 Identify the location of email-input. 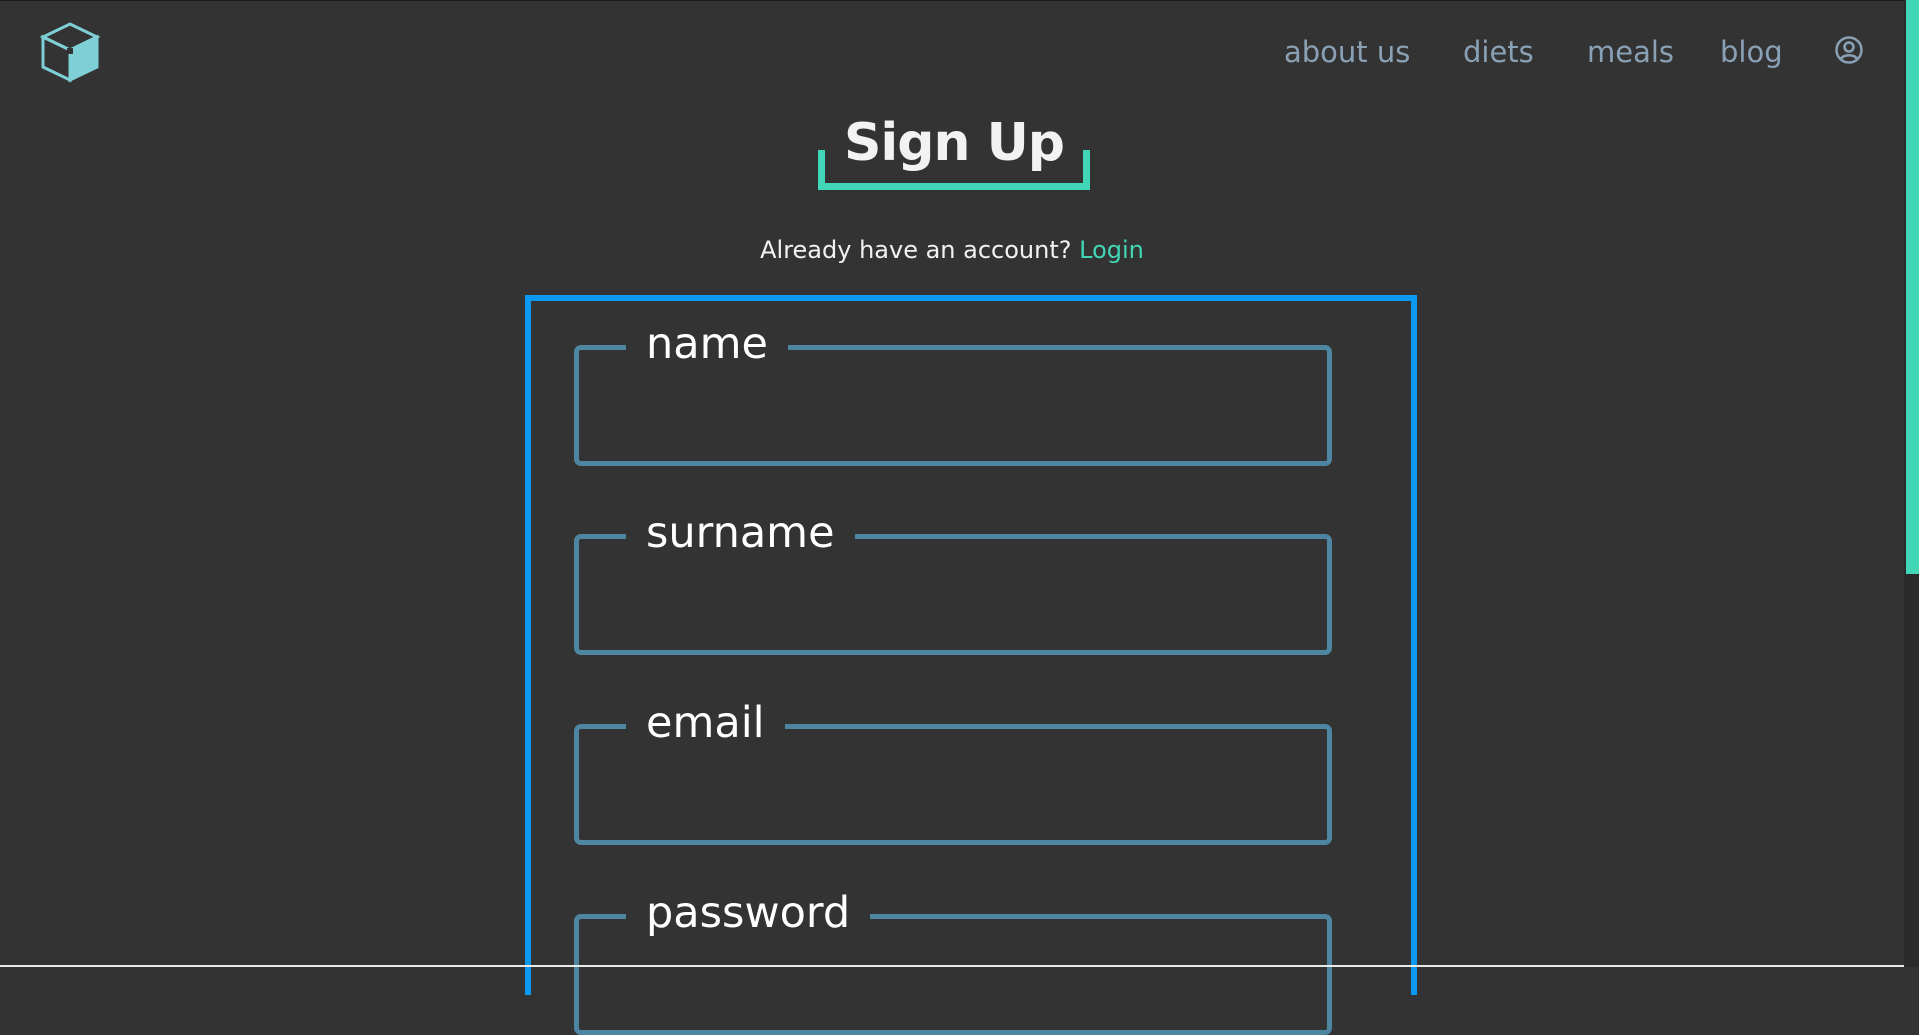
(956, 800).